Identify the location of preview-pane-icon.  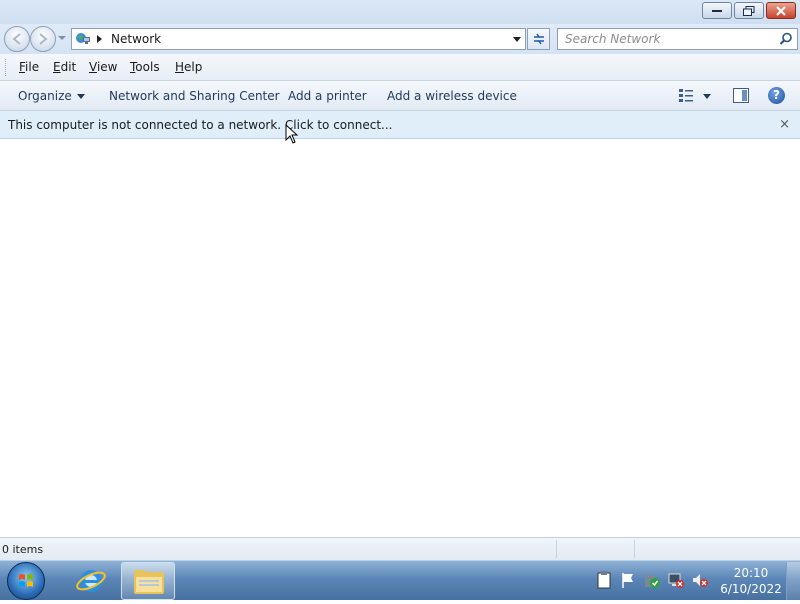
(741, 95).